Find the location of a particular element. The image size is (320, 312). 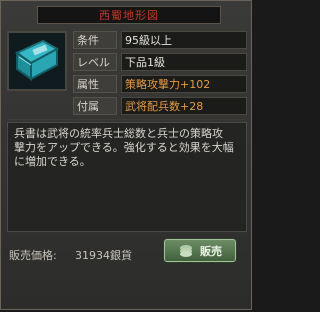

sell-button: 販売 is located at coordinates (200, 250).